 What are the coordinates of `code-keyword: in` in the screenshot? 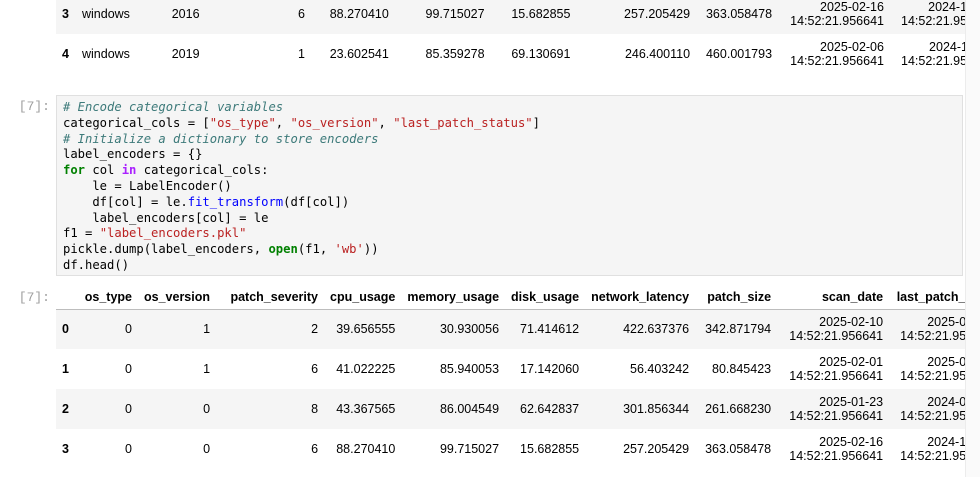 It's located at (129, 170).